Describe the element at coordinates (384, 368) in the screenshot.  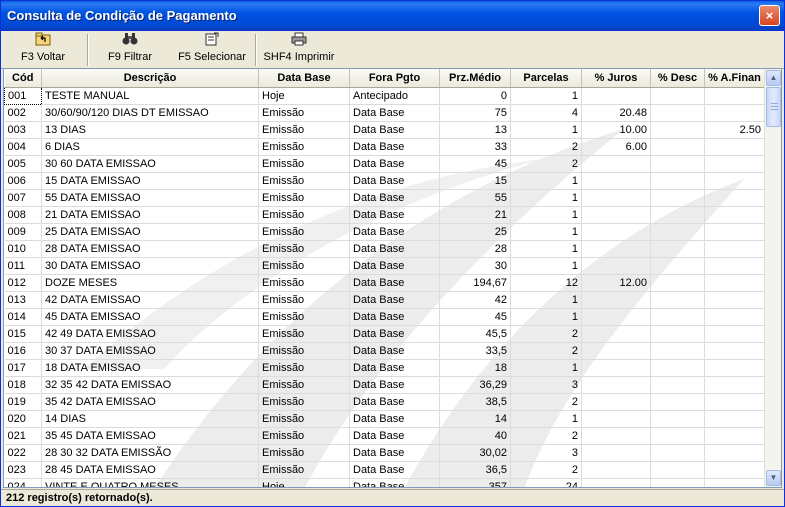
I see `table-row: 017 18 DATA EMISSAO Emissão Data Base 18 1` at that location.